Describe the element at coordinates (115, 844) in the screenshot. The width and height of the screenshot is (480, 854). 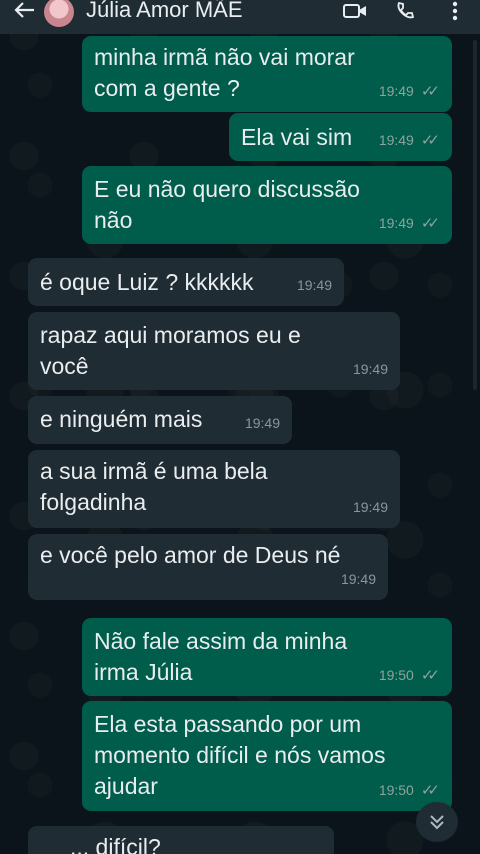
I see `message-text: ... difícil?` at that location.